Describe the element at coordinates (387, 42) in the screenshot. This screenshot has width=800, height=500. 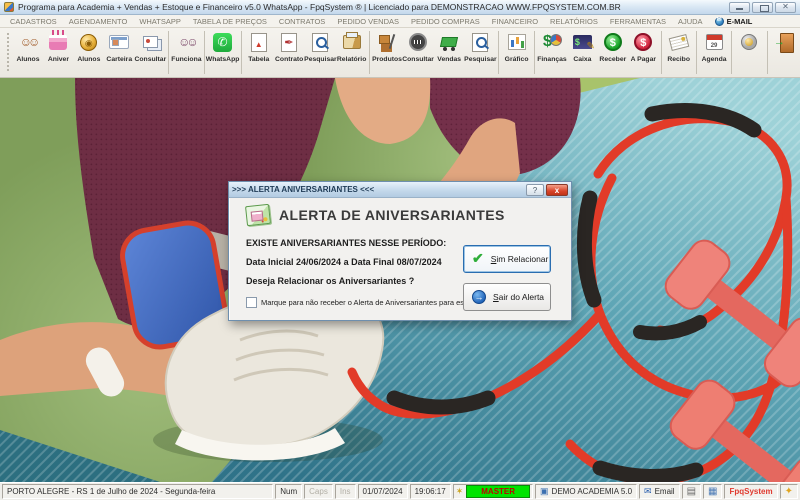
I see `products-dolly-icon` at that location.